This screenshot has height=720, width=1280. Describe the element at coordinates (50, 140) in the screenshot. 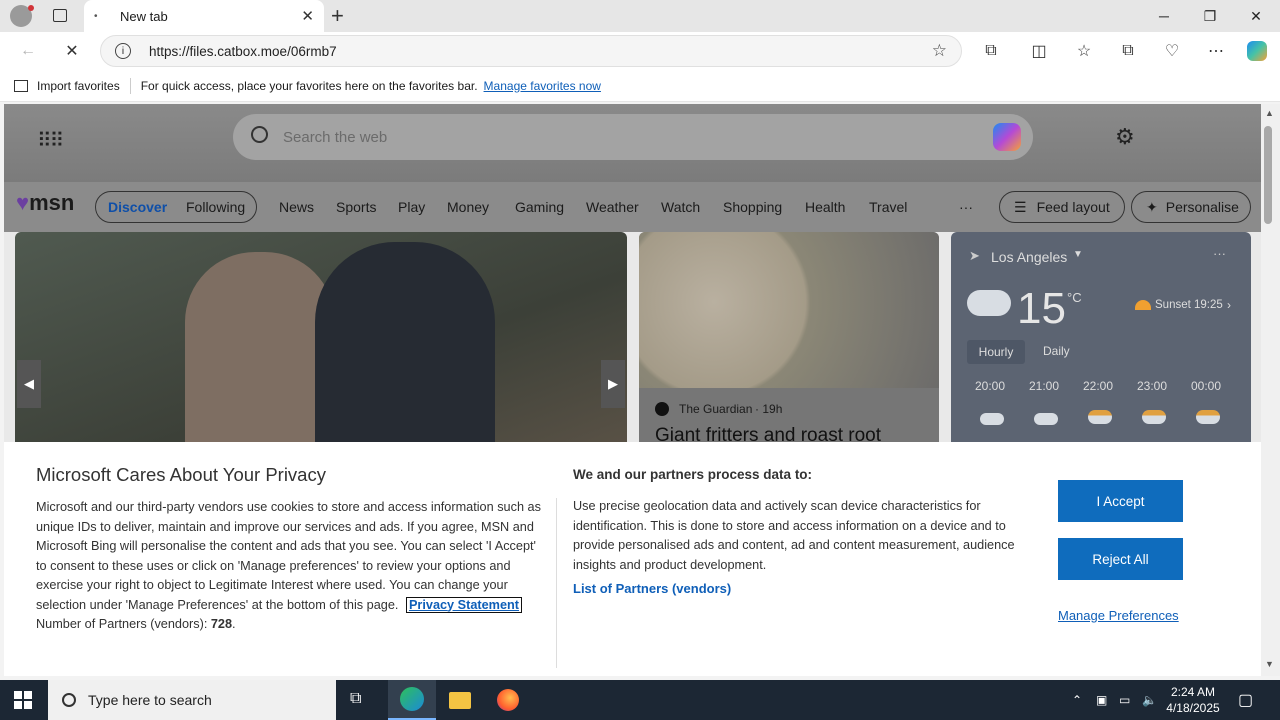

I see `apps-grid-icon: ⠿⠿` at that location.